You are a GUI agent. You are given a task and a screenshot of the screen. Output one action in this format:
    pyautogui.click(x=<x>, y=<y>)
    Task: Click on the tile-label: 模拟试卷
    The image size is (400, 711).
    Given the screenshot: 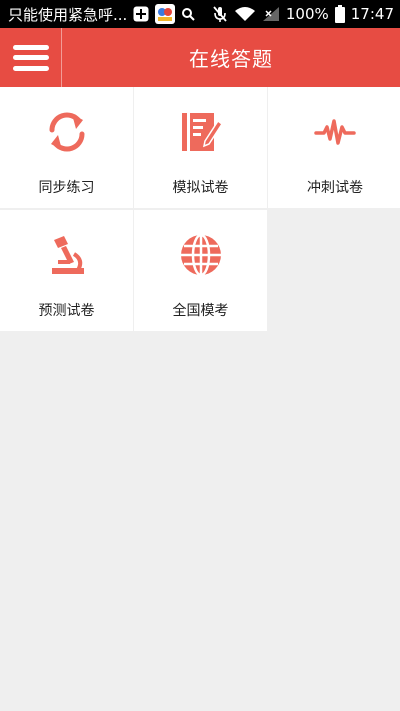 What is the action you would take?
    pyautogui.click(x=200, y=188)
    